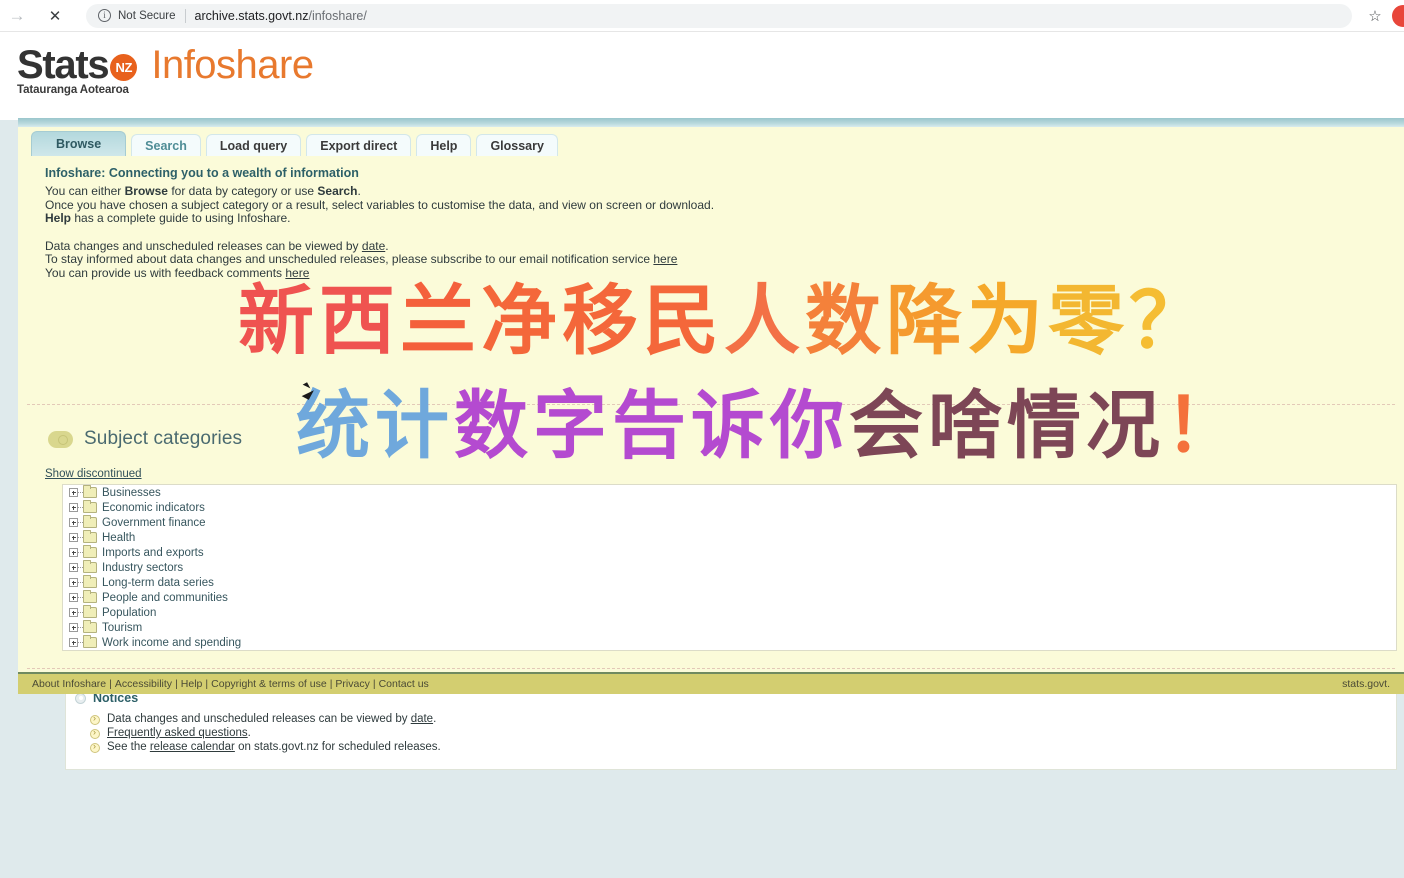  What do you see at coordinates (743, 734) in the screenshot?
I see `notice-item: Frequently asked questions.` at bounding box center [743, 734].